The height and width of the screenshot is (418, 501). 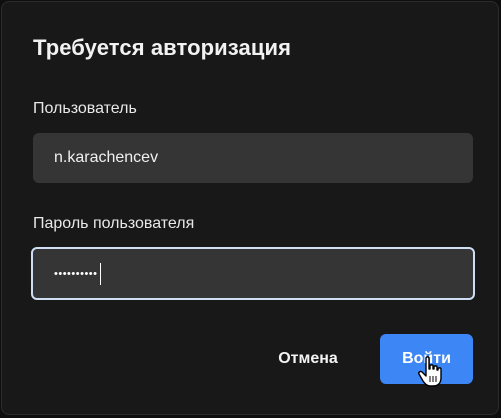 I want to click on dialog-title: Требуется авторизация, so click(x=162, y=47).